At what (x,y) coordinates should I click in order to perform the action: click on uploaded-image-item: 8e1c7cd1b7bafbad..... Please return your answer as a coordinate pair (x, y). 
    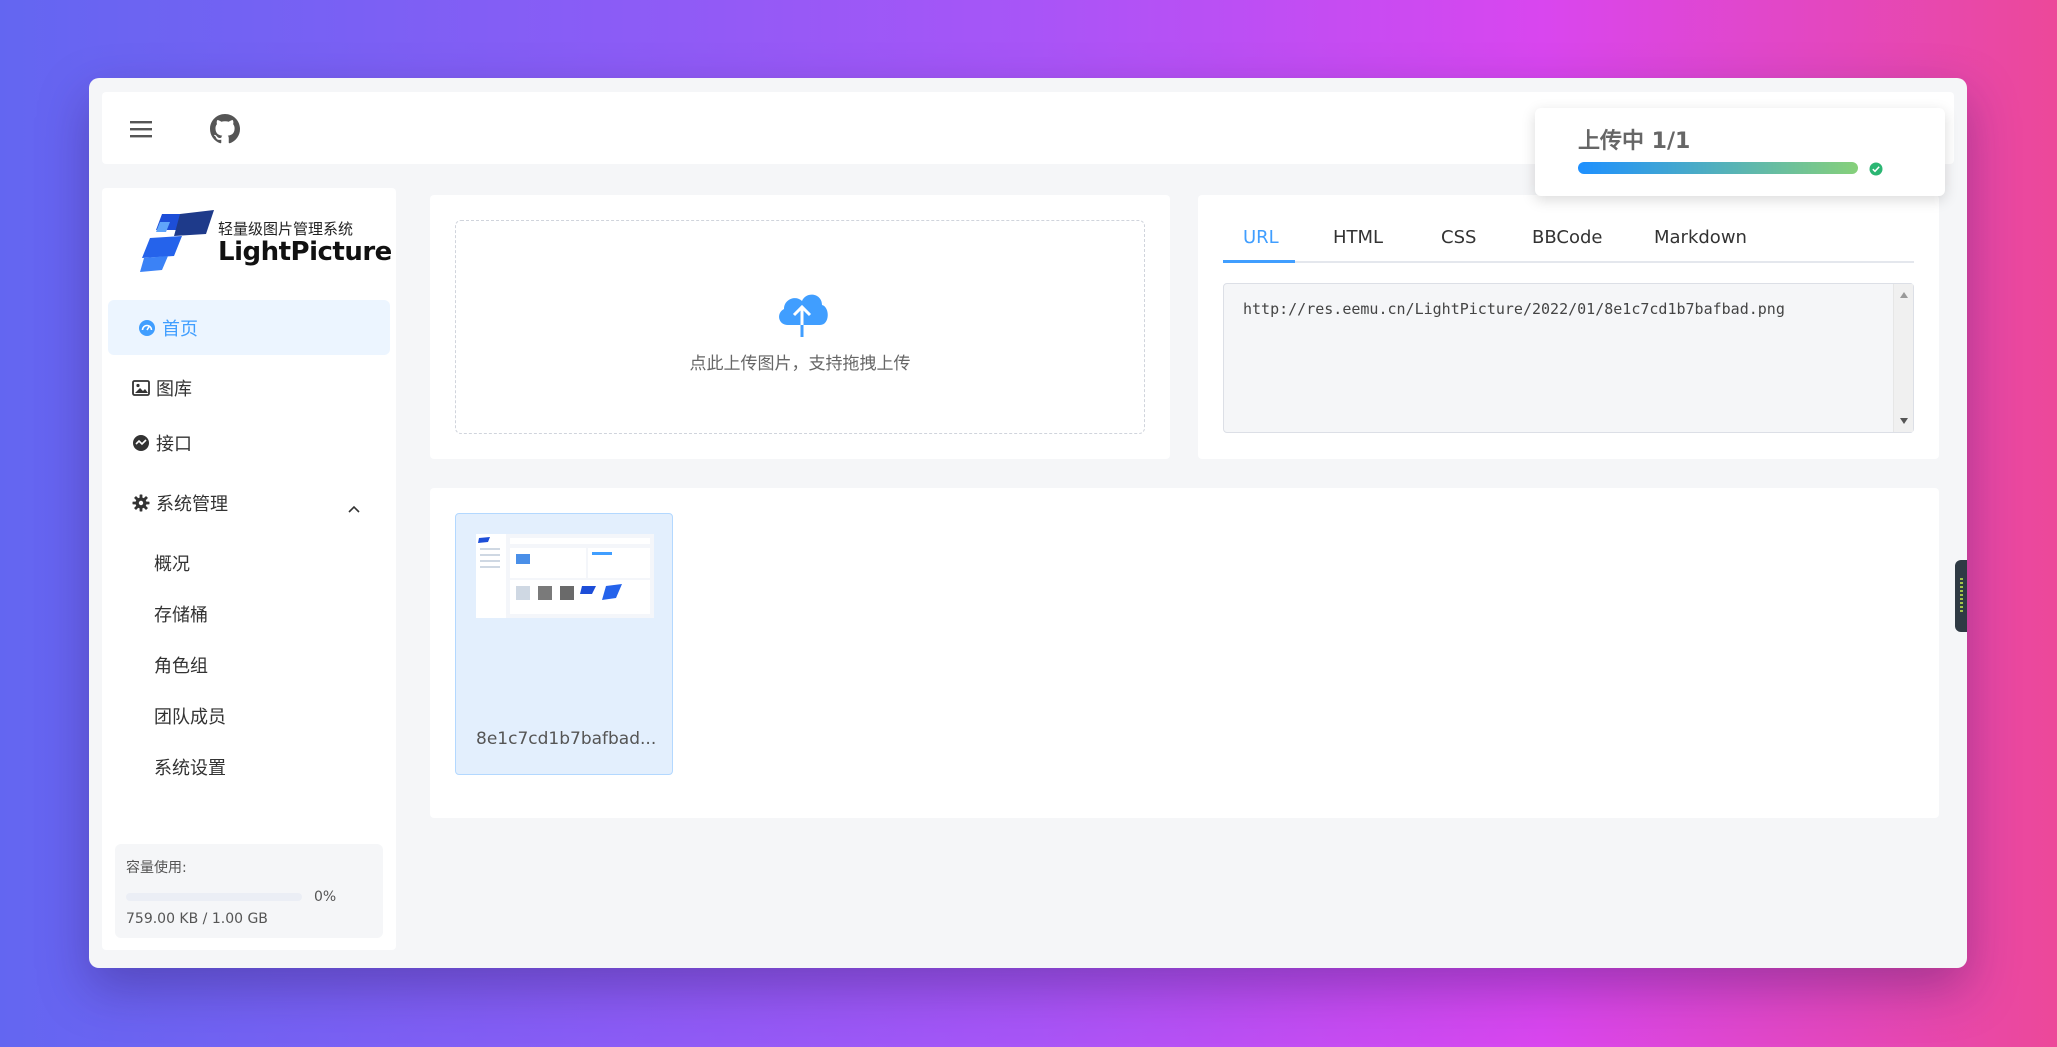
    Looking at the image, I should click on (564, 644).